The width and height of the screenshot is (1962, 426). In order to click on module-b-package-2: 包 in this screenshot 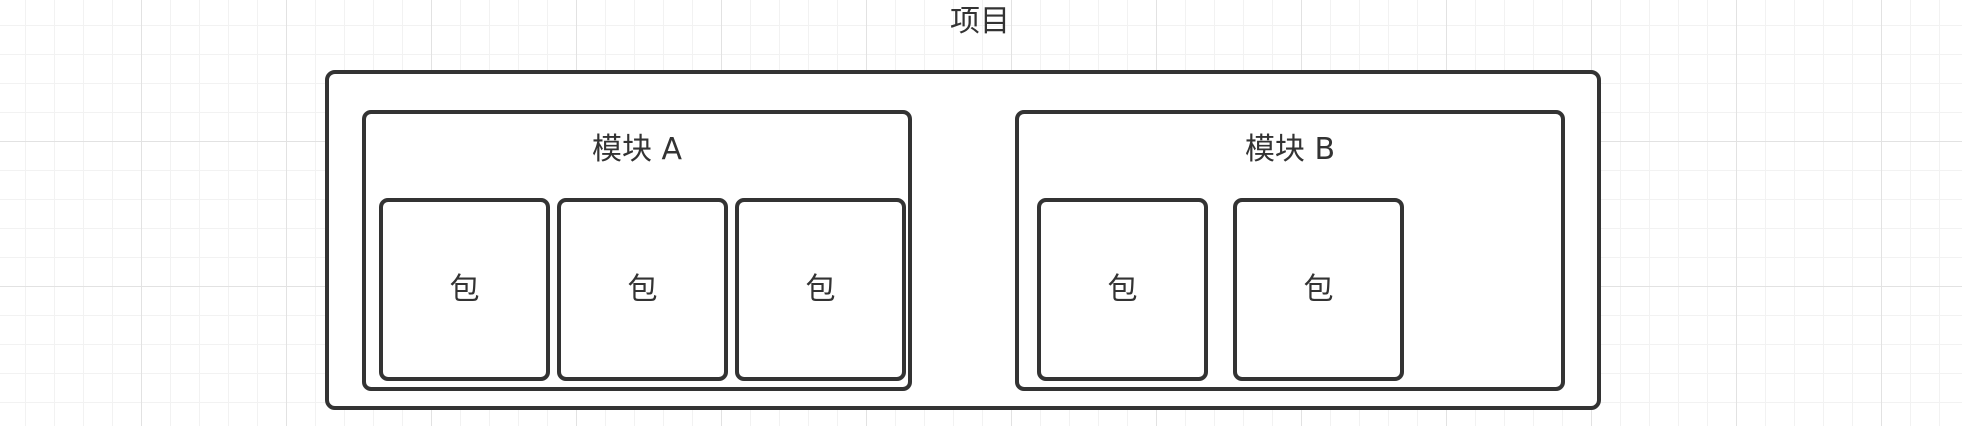, I will do `click(1318, 289)`.